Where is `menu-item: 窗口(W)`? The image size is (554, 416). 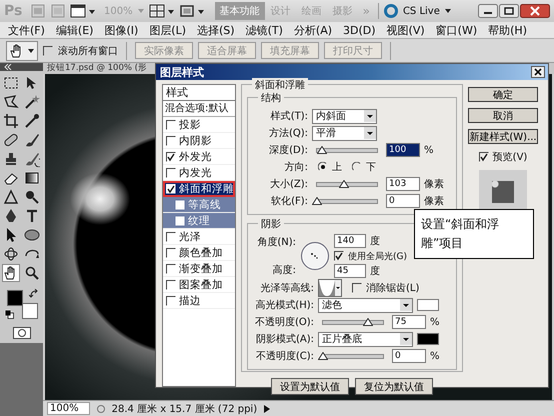 menu-item: 窗口(W) is located at coordinates (457, 30).